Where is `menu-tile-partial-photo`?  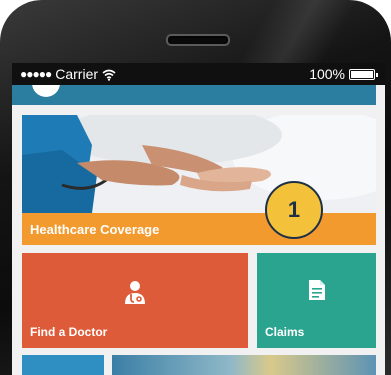 menu-tile-partial-photo is located at coordinates (244, 365).